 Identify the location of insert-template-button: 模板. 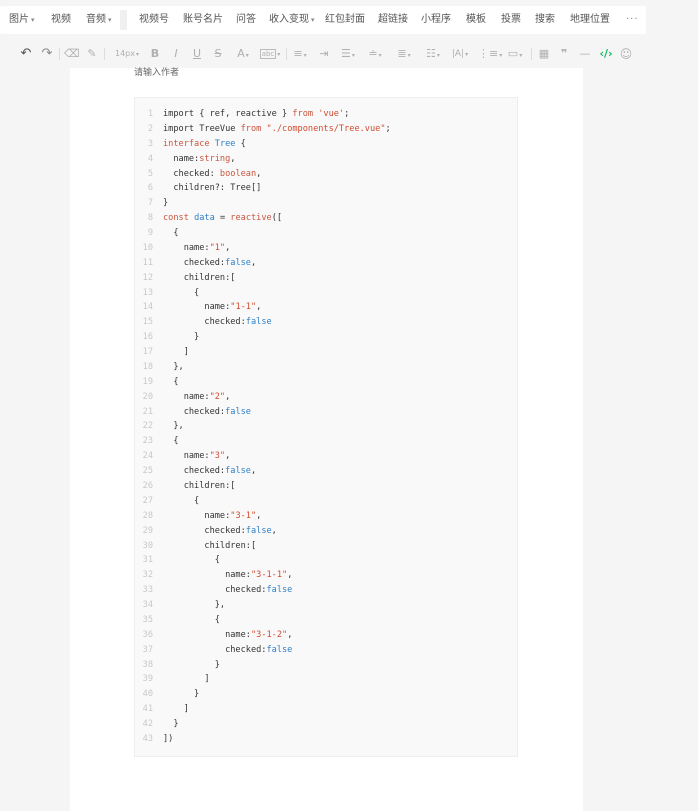
(476, 20).